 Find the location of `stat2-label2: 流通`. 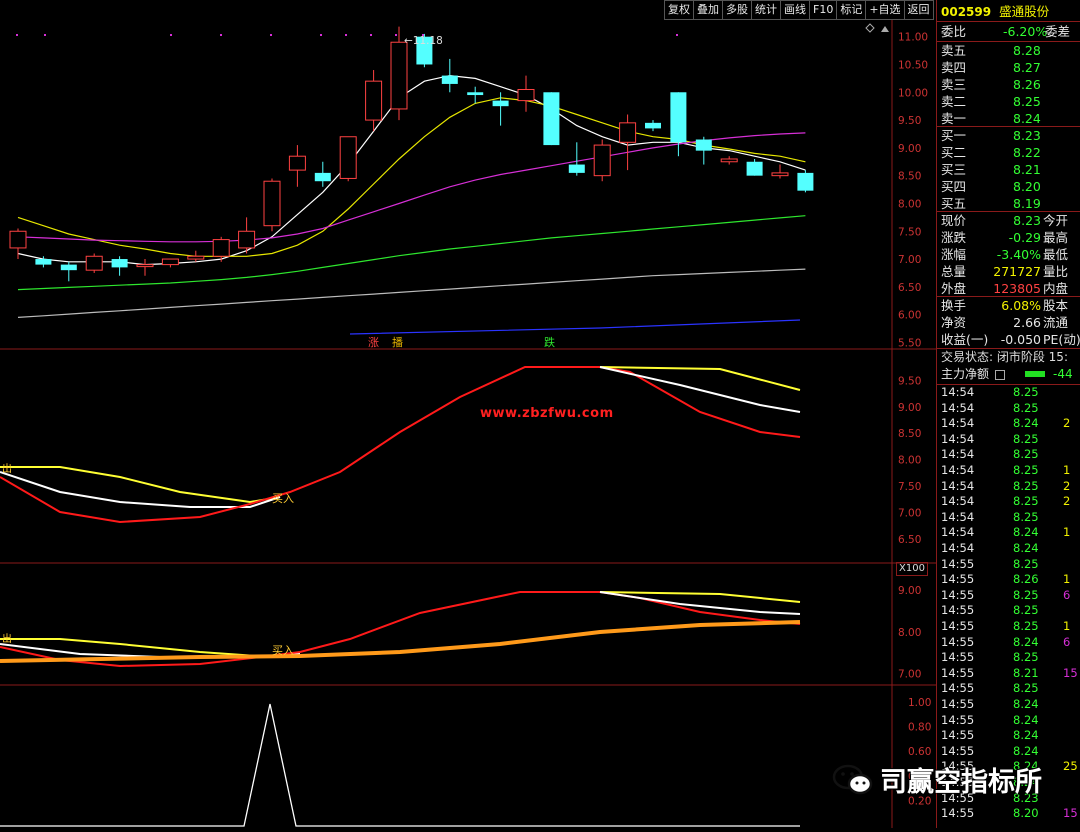

stat2-label2: 流通 is located at coordinates (1056, 322).